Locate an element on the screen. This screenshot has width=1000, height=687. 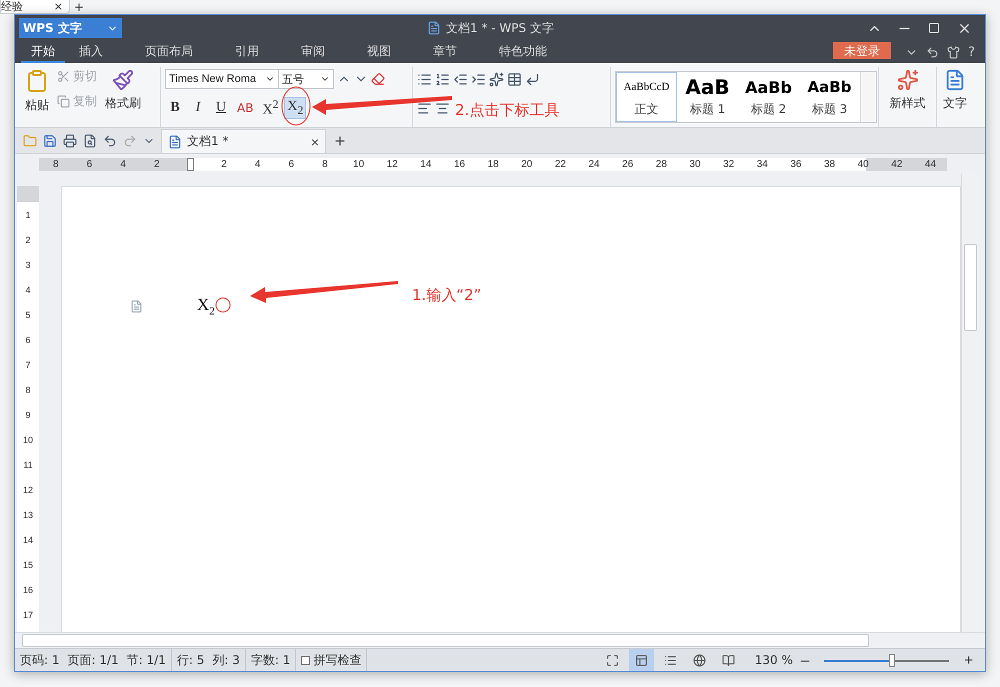
italic-button: I is located at coordinates (198, 108).